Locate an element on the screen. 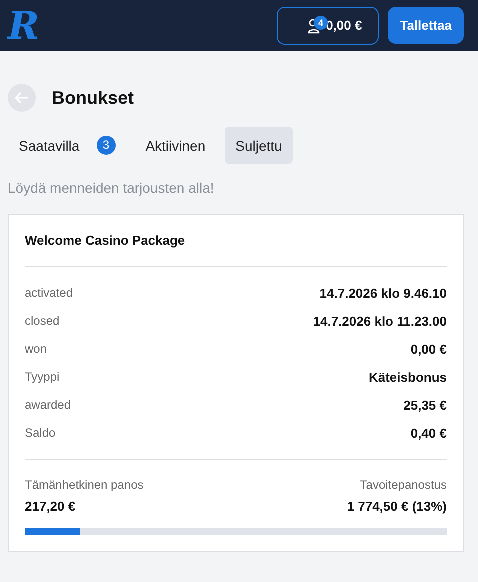 The image size is (478, 582). row-label: Saldo is located at coordinates (40, 433).